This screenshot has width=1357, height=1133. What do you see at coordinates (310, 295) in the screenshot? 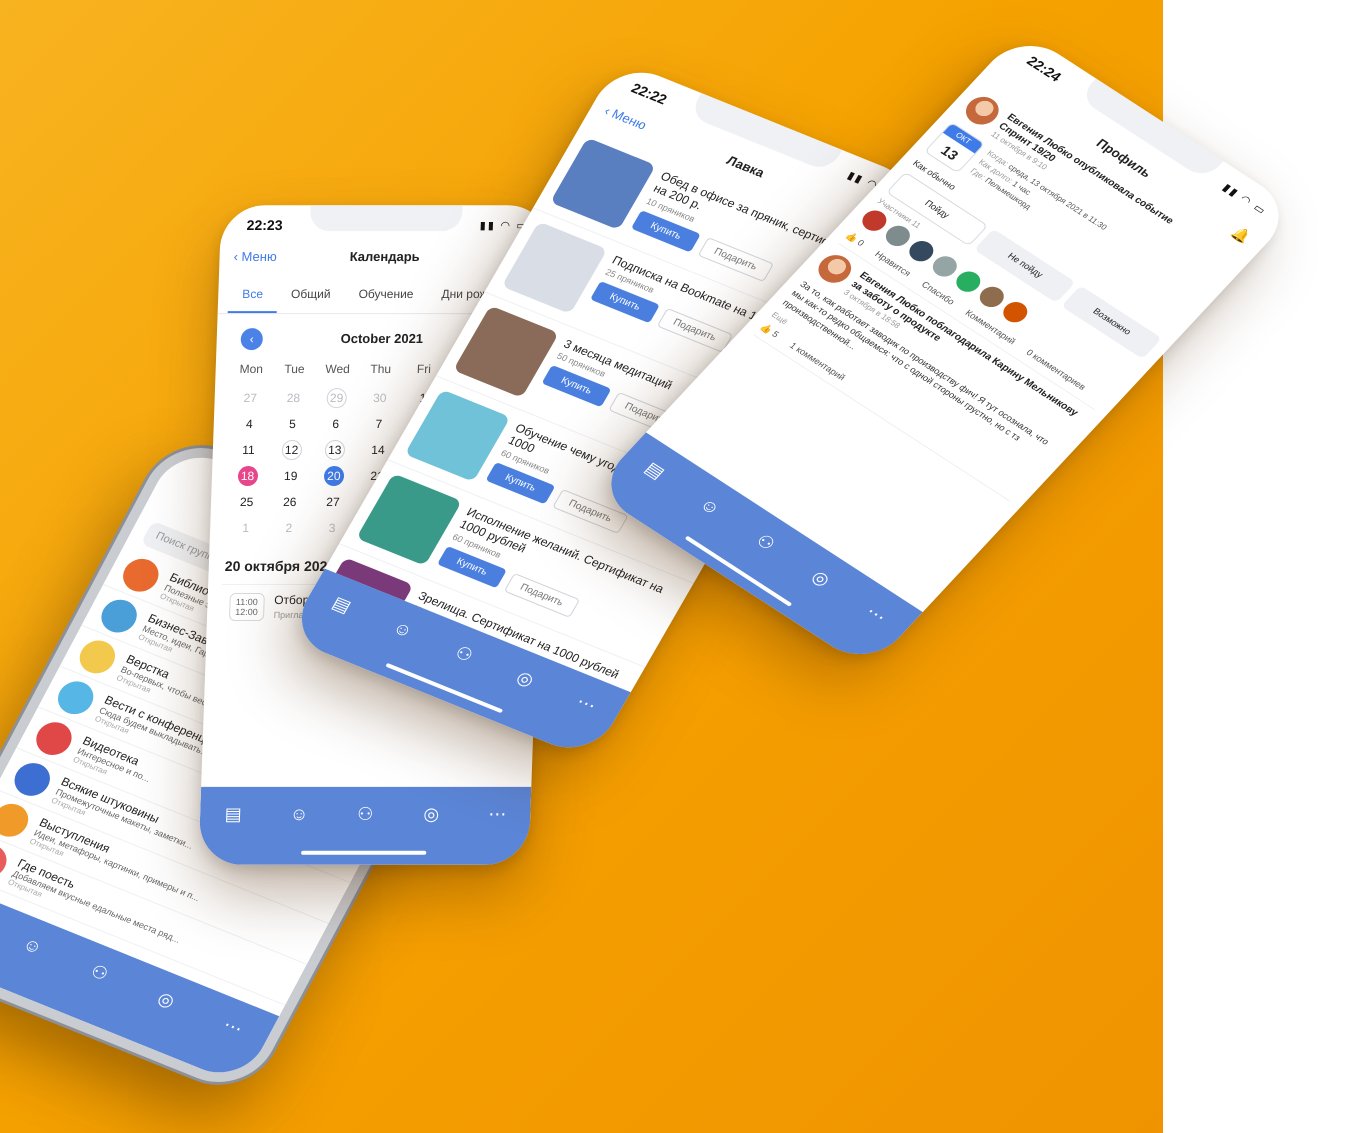
I see `tab-common: Общий` at bounding box center [310, 295].